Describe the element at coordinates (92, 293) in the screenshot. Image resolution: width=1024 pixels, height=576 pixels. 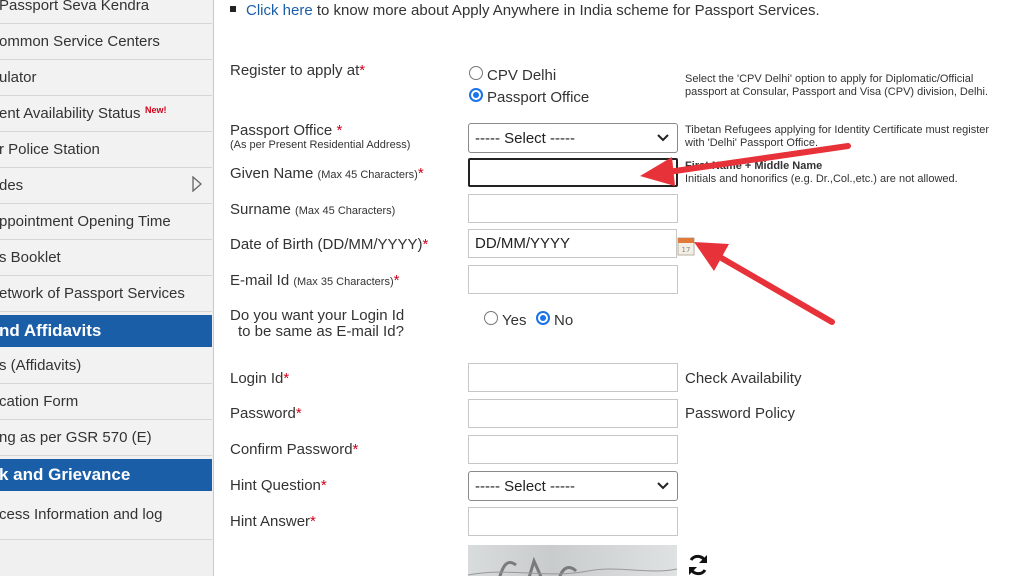
I see `sidebar-item-label: etwork of Passport Services` at that location.